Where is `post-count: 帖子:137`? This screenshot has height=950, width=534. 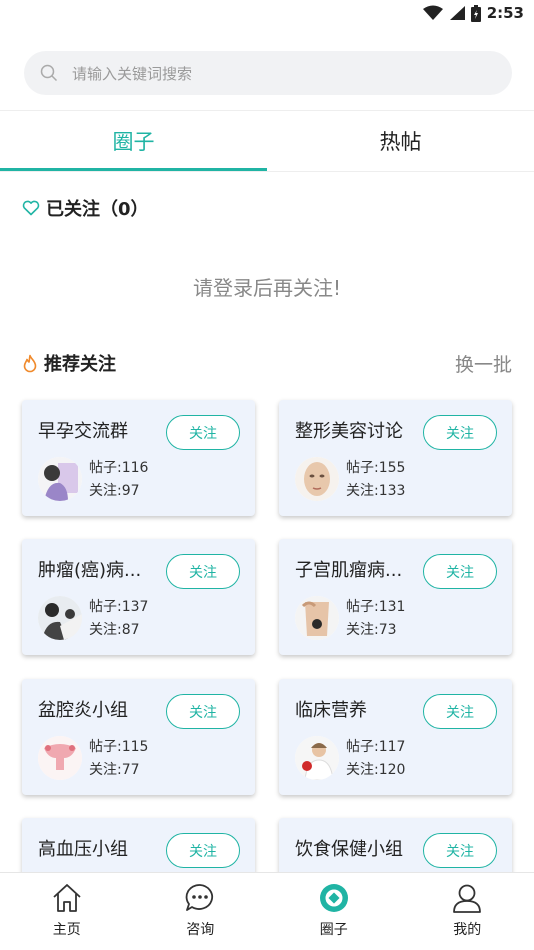 post-count: 帖子:137 is located at coordinates (119, 607).